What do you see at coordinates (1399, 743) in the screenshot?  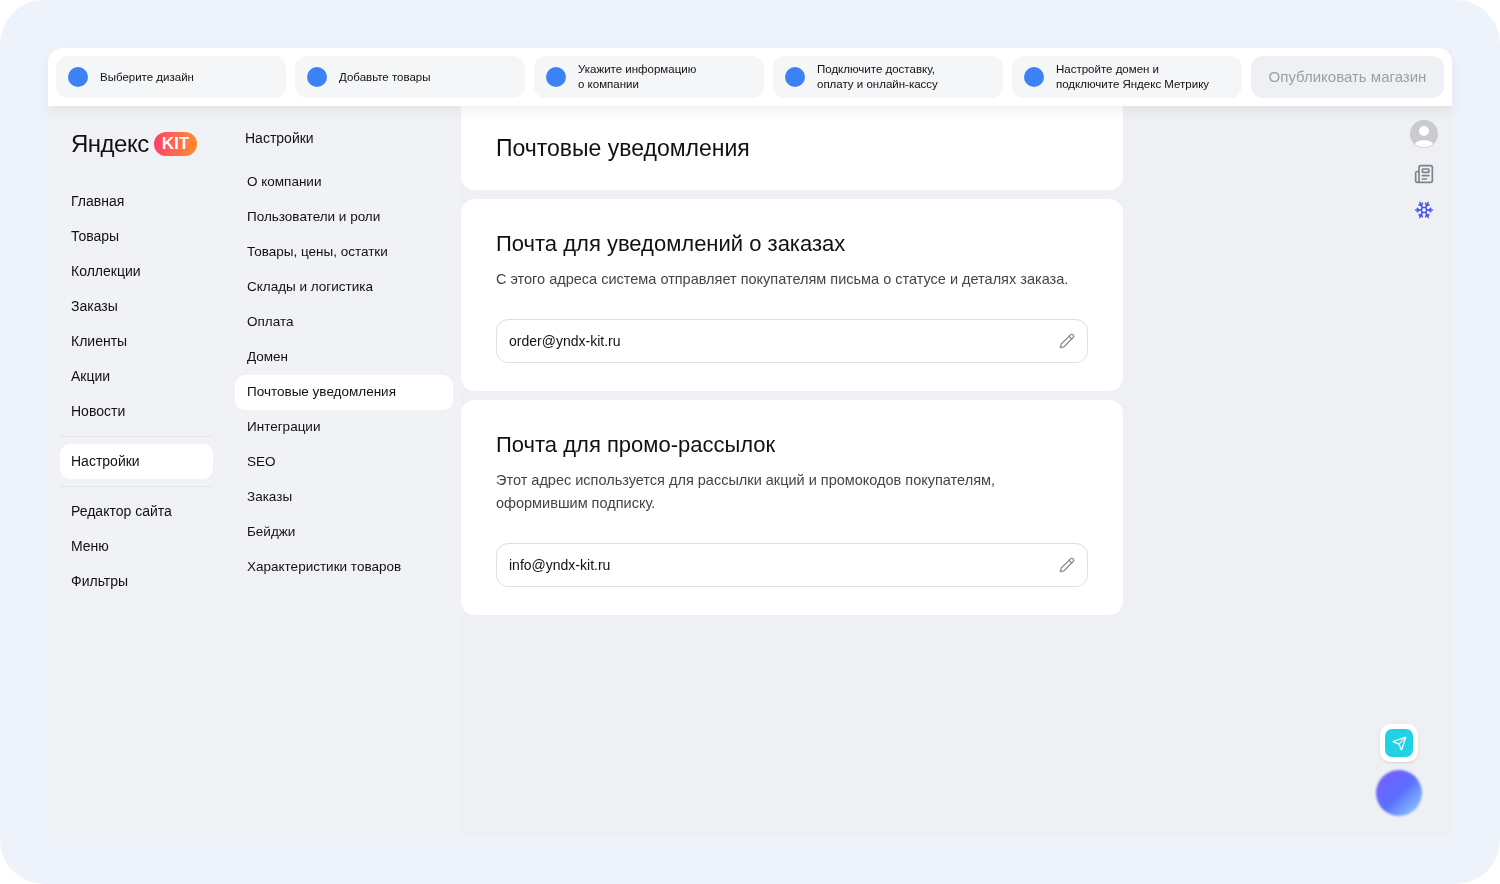 I see `telegram-icon` at bounding box center [1399, 743].